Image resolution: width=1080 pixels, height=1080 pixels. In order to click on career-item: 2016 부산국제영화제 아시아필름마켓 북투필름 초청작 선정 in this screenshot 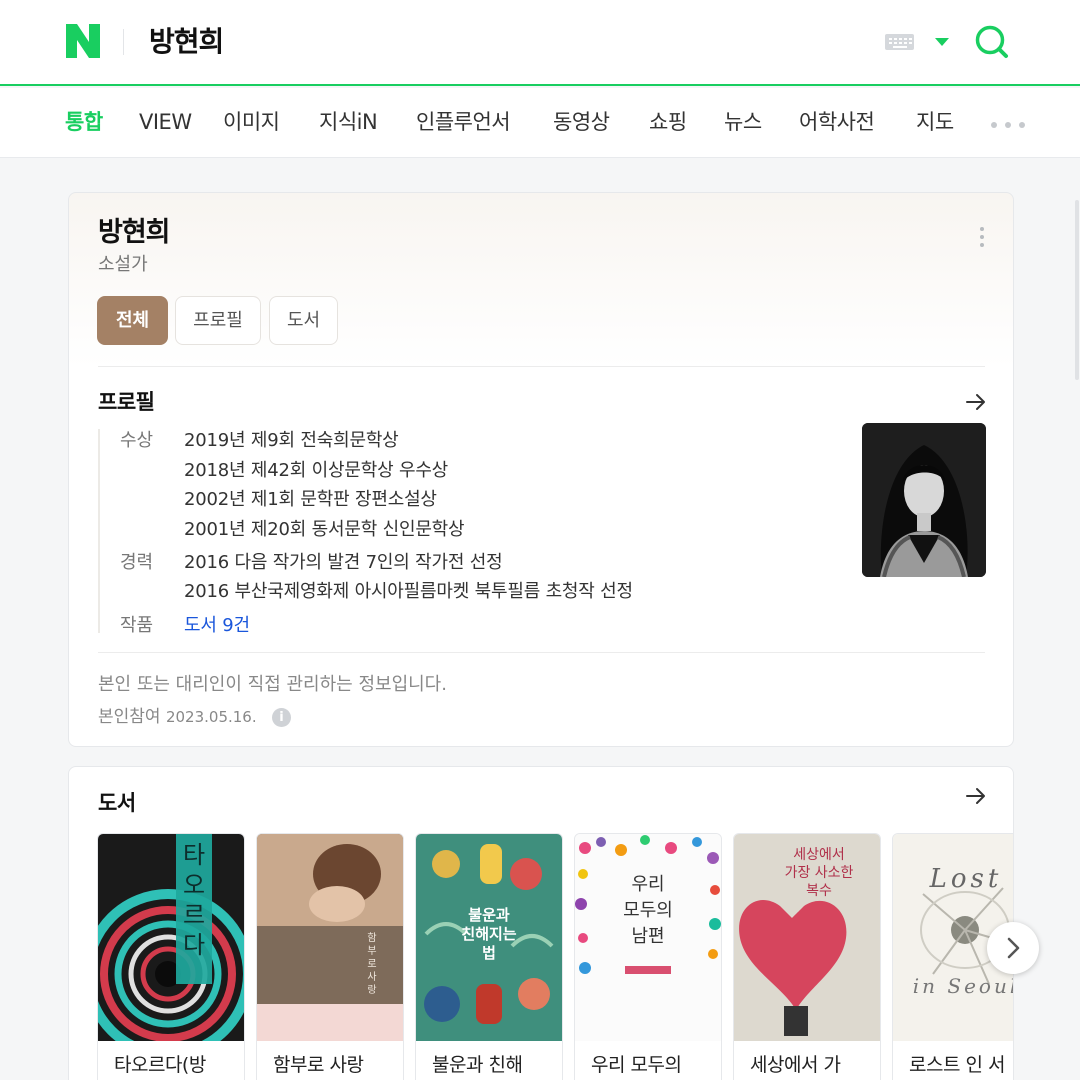, I will do `click(408, 591)`.